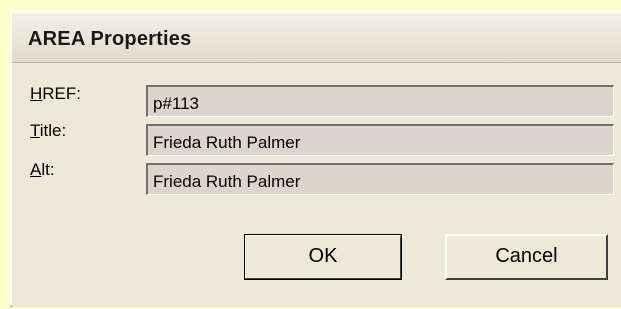  I want to click on href-label-text: REF:, so click(62, 93).